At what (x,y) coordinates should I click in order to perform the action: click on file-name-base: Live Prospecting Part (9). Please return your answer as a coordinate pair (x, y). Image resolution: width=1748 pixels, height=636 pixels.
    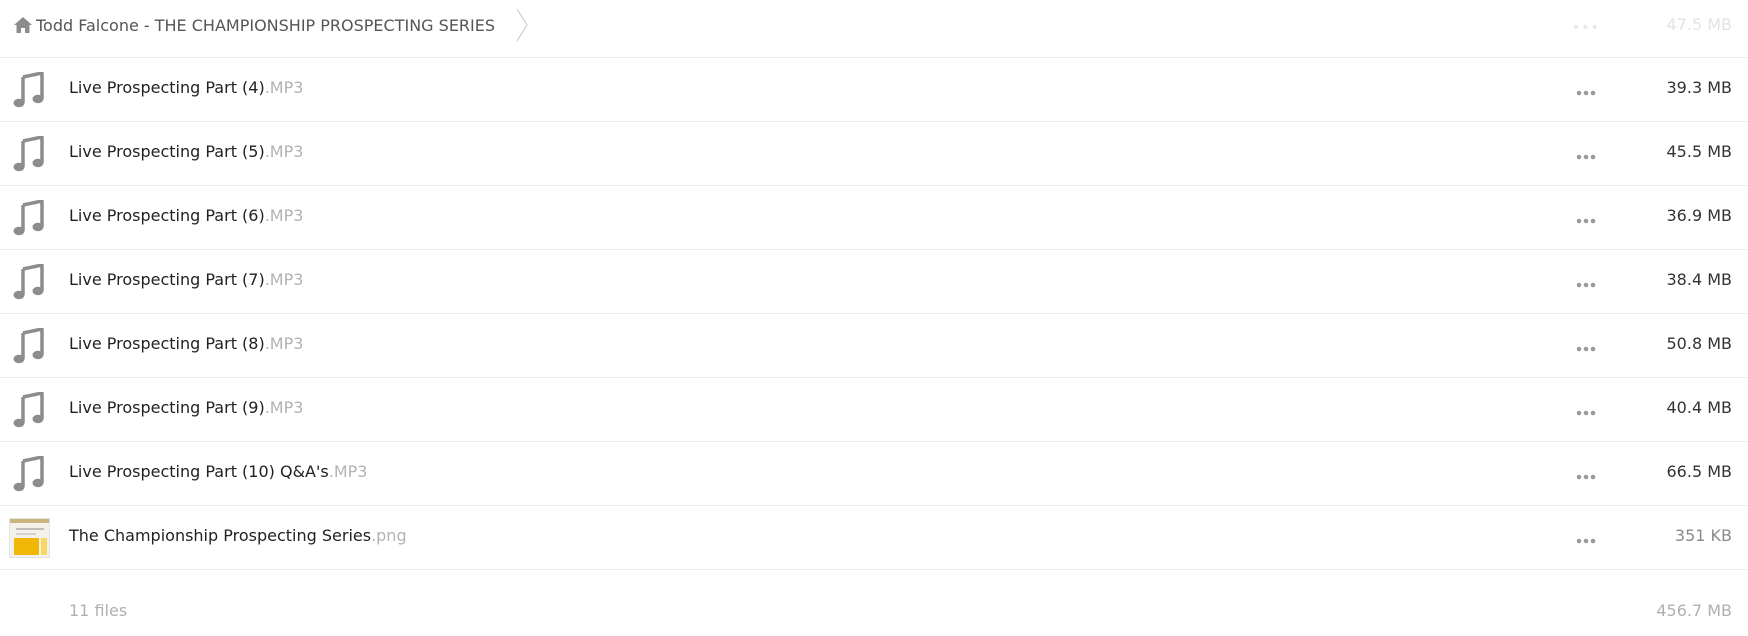
    Looking at the image, I should click on (167, 407).